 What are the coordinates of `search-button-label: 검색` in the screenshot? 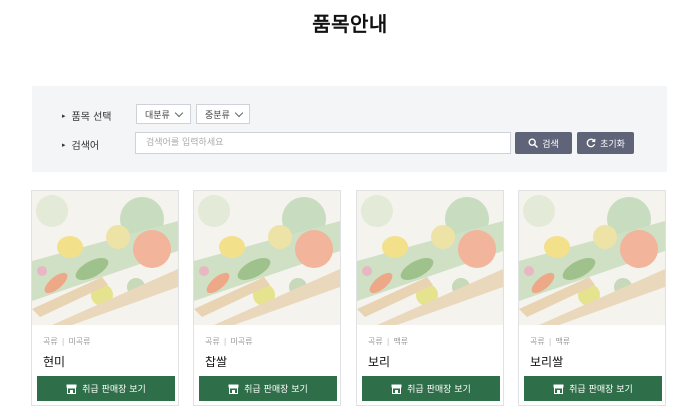 It's located at (550, 144).